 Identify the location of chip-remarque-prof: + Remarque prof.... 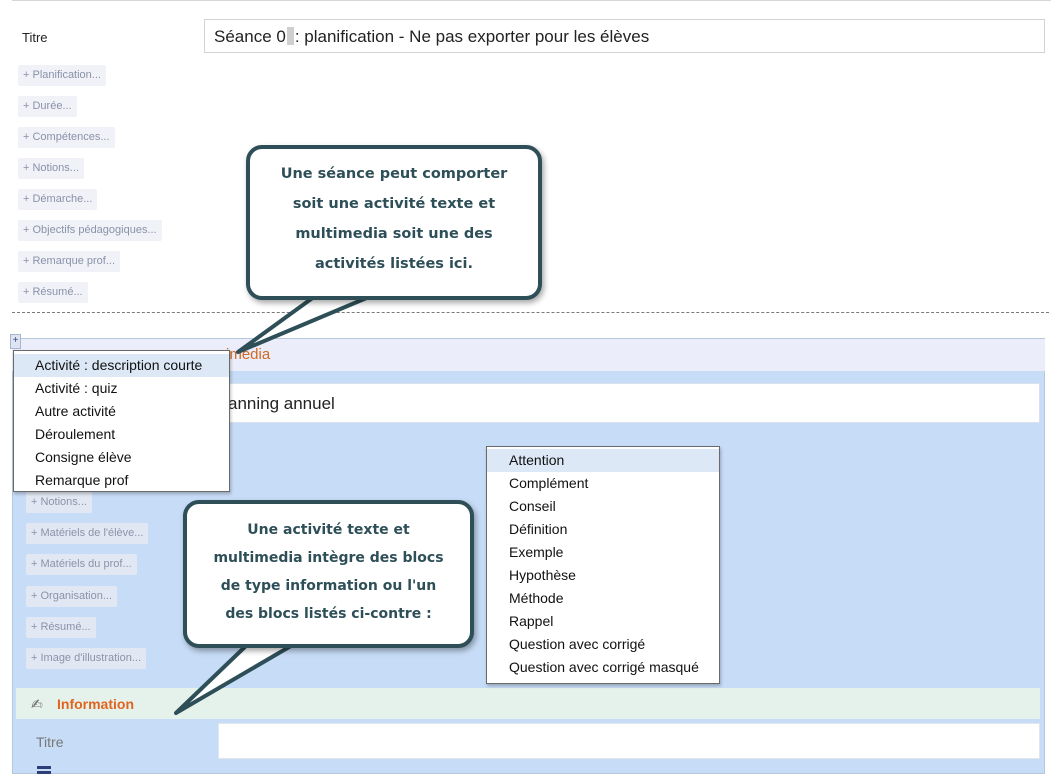
(69, 261).